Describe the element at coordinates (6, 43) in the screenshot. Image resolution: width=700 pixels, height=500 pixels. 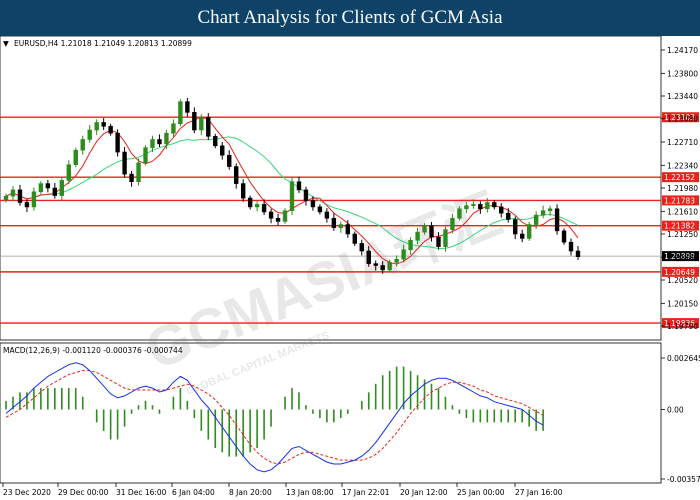
I see `symbol-dropdown-icon: ▼` at that location.